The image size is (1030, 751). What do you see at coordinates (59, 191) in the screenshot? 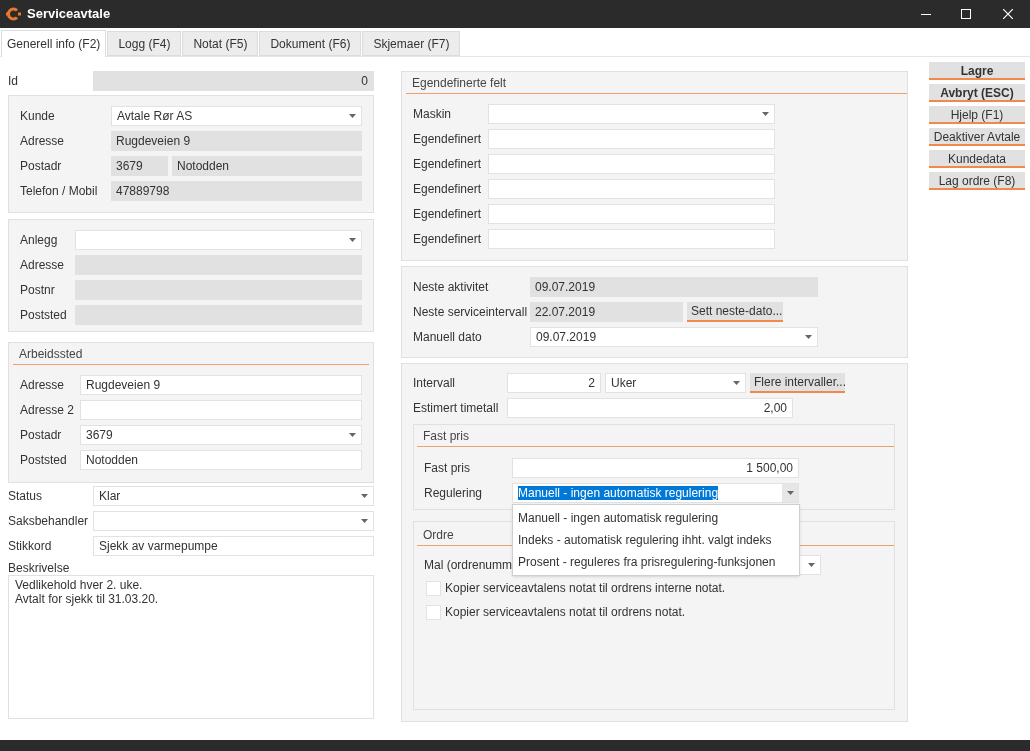
I see `field-label: Telefon / Mobil` at bounding box center [59, 191].